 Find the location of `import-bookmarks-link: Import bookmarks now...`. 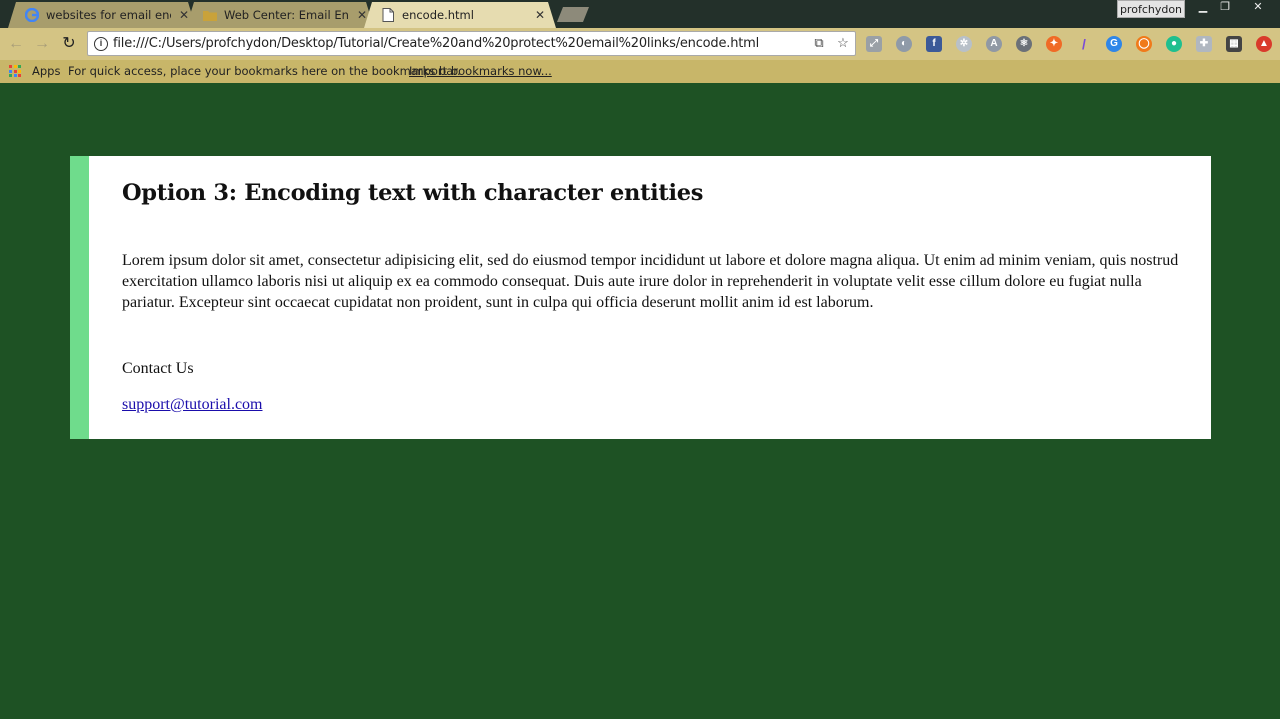

import-bookmarks-link: Import bookmarks now... is located at coordinates (480, 71).